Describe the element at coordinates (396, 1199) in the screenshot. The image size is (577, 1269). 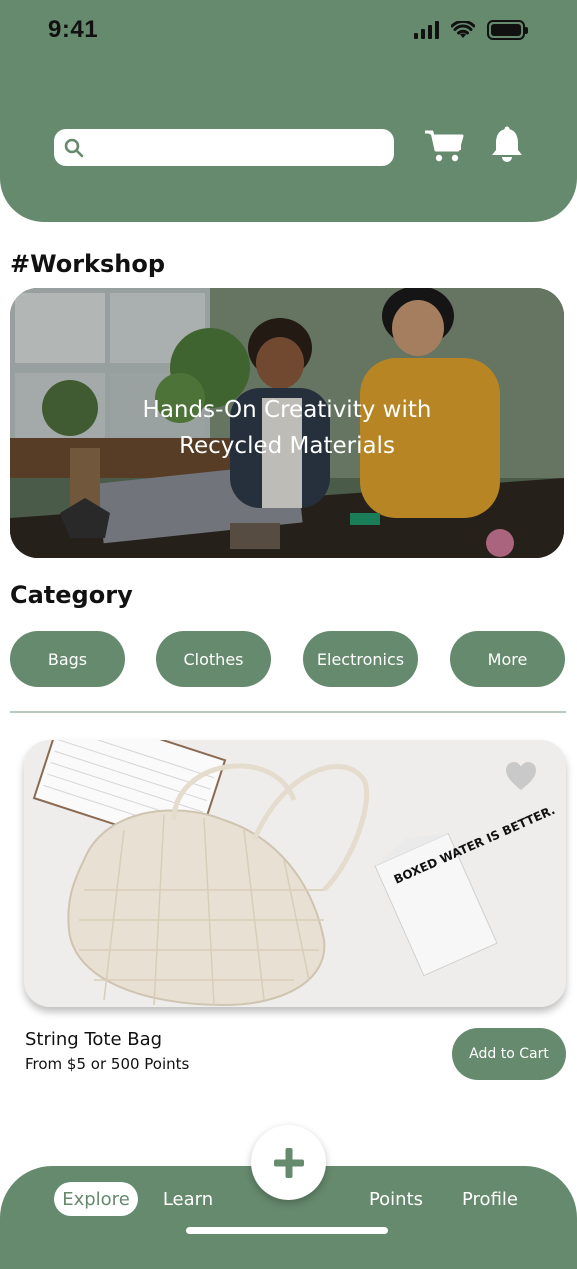
I see `nav-points: Points` at that location.